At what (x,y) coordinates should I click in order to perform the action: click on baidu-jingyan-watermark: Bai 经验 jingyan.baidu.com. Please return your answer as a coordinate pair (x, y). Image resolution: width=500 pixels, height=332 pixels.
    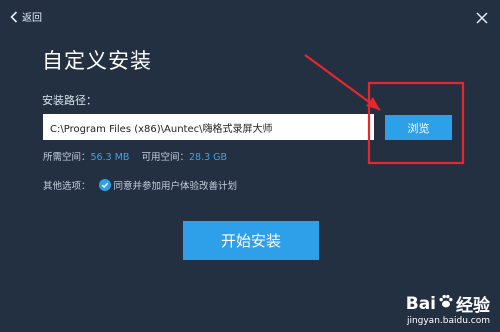
    Looking at the image, I should click on (447, 309).